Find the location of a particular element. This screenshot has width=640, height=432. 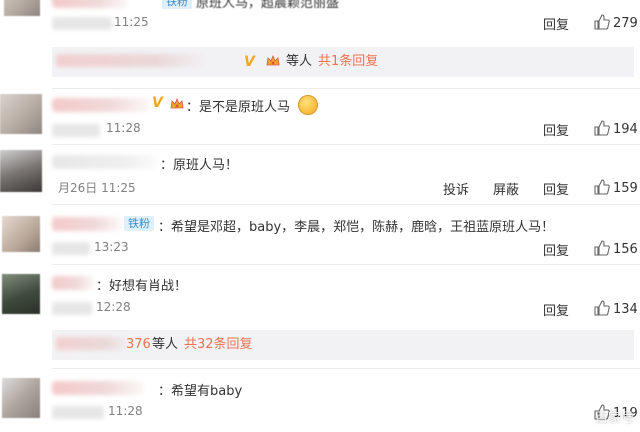

more-replies-link: 共1条回复 is located at coordinates (348, 62).